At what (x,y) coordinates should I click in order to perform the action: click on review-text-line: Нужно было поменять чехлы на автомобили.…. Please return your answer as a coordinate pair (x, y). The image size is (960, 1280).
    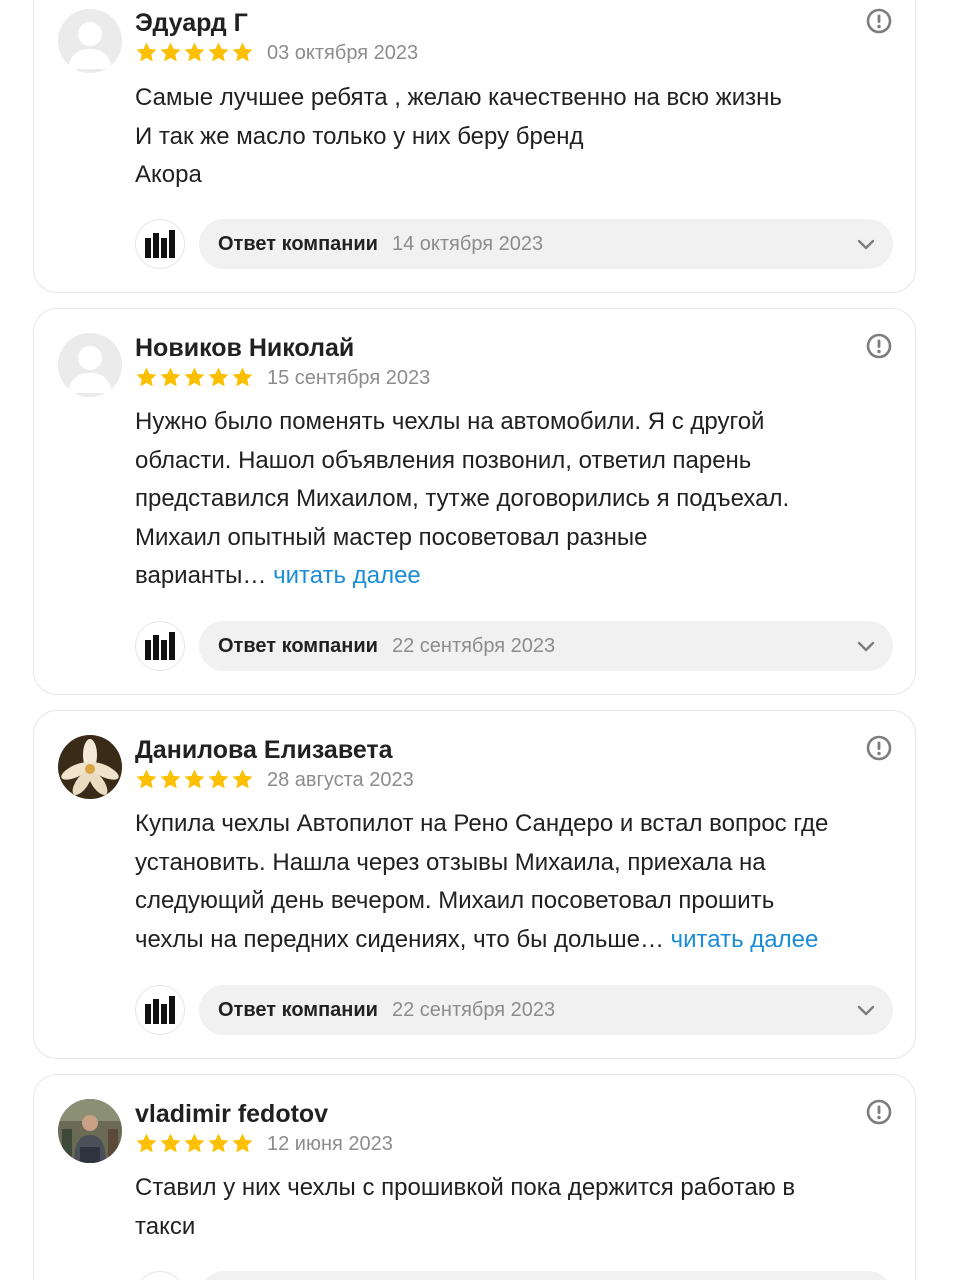
    Looking at the image, I should click on (450, 421).